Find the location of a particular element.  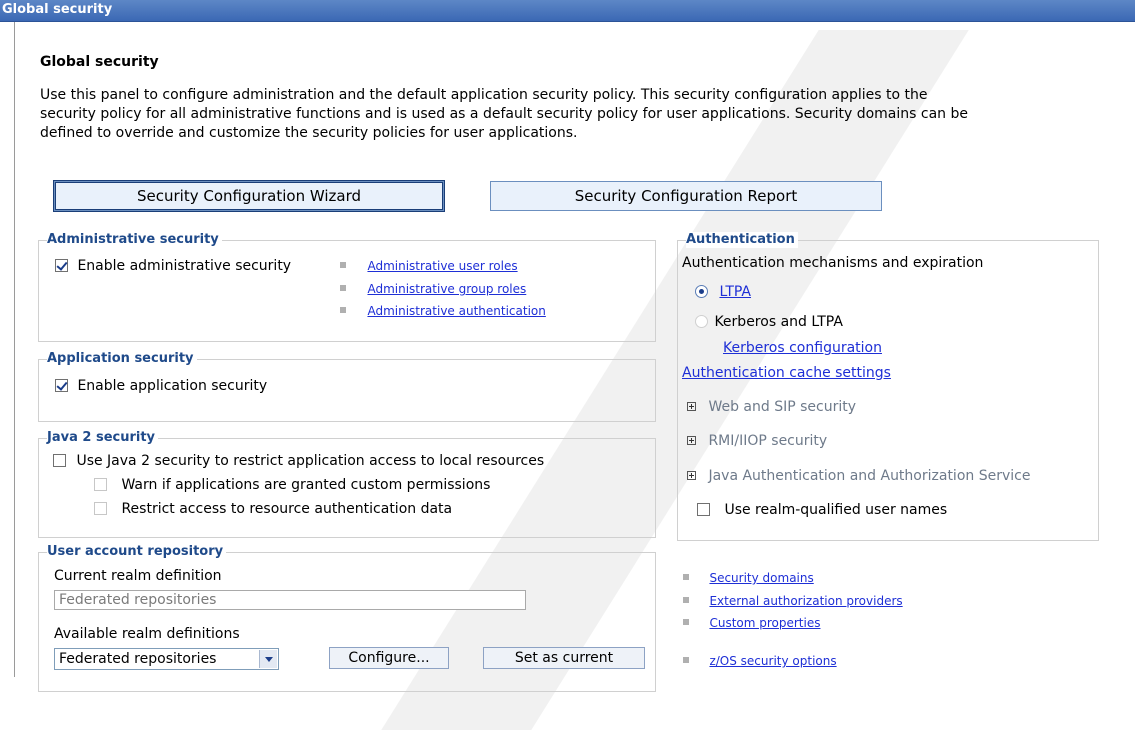

authentication-cache-settings-link: Authentication cache settings is located at coordinates (786, 373).